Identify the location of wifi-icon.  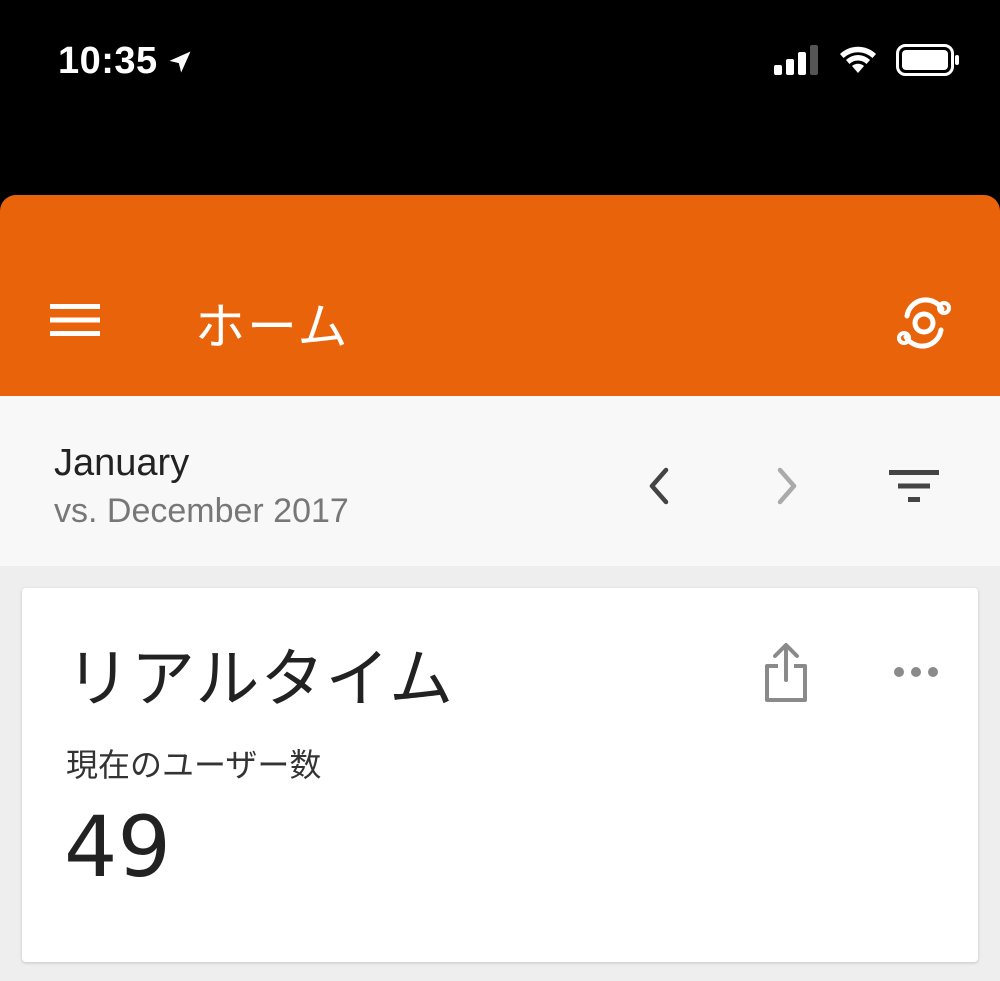
(858, 59).